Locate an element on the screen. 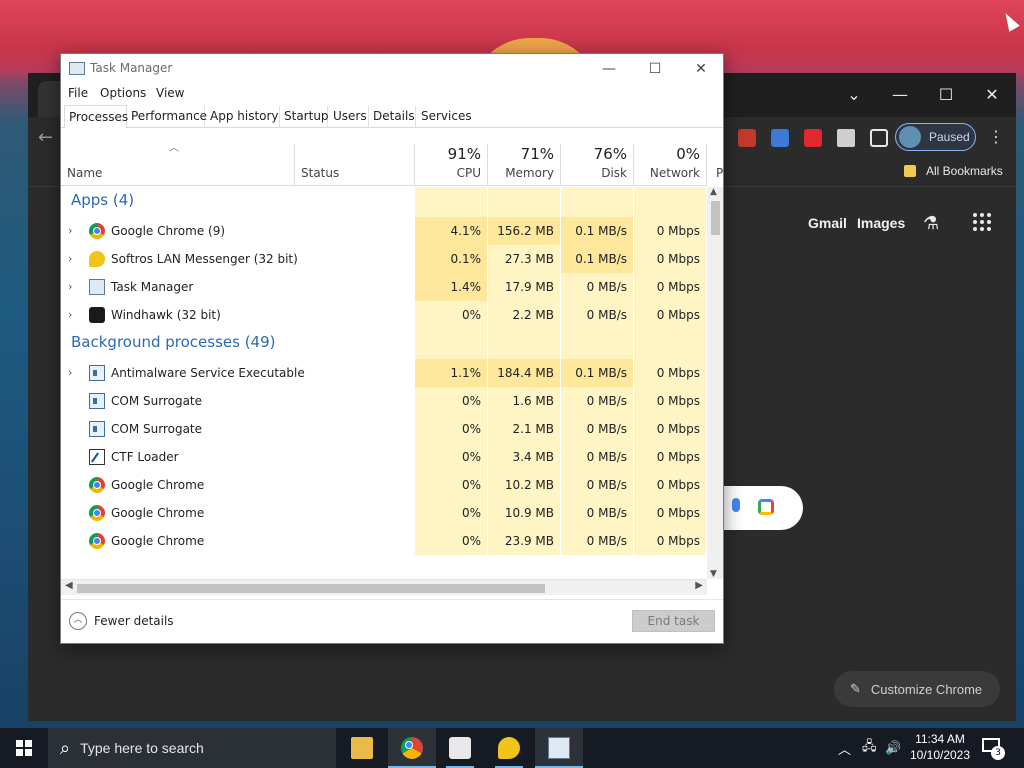 Image resolution: width=1024 pixels, height=768 pixels. column-name: Name is located at coordinates (84, 173).